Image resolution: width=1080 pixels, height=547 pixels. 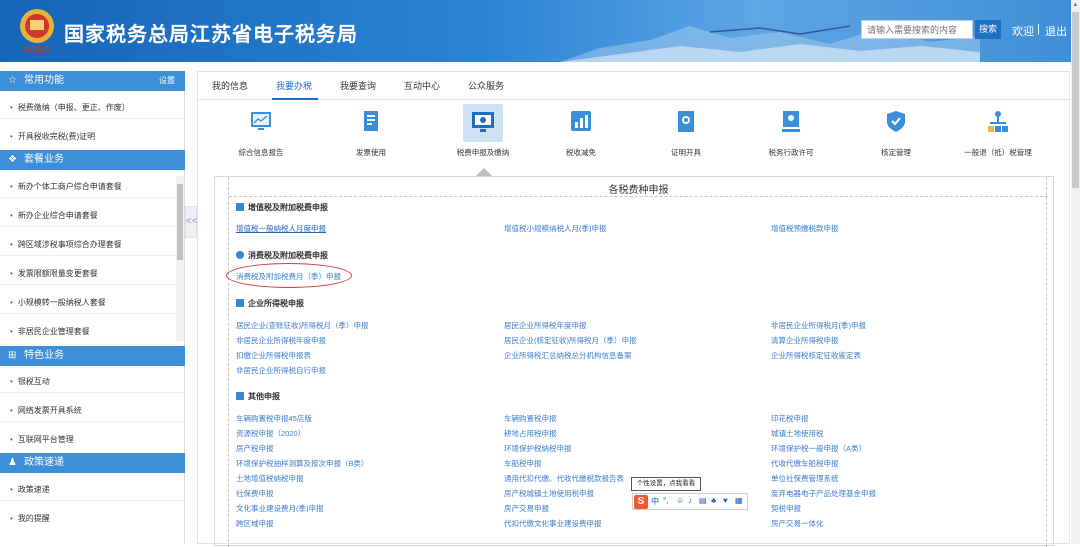 I want to click on sidebar-section-packages: ❖ 套餐业务, so click(x=92, y=160).